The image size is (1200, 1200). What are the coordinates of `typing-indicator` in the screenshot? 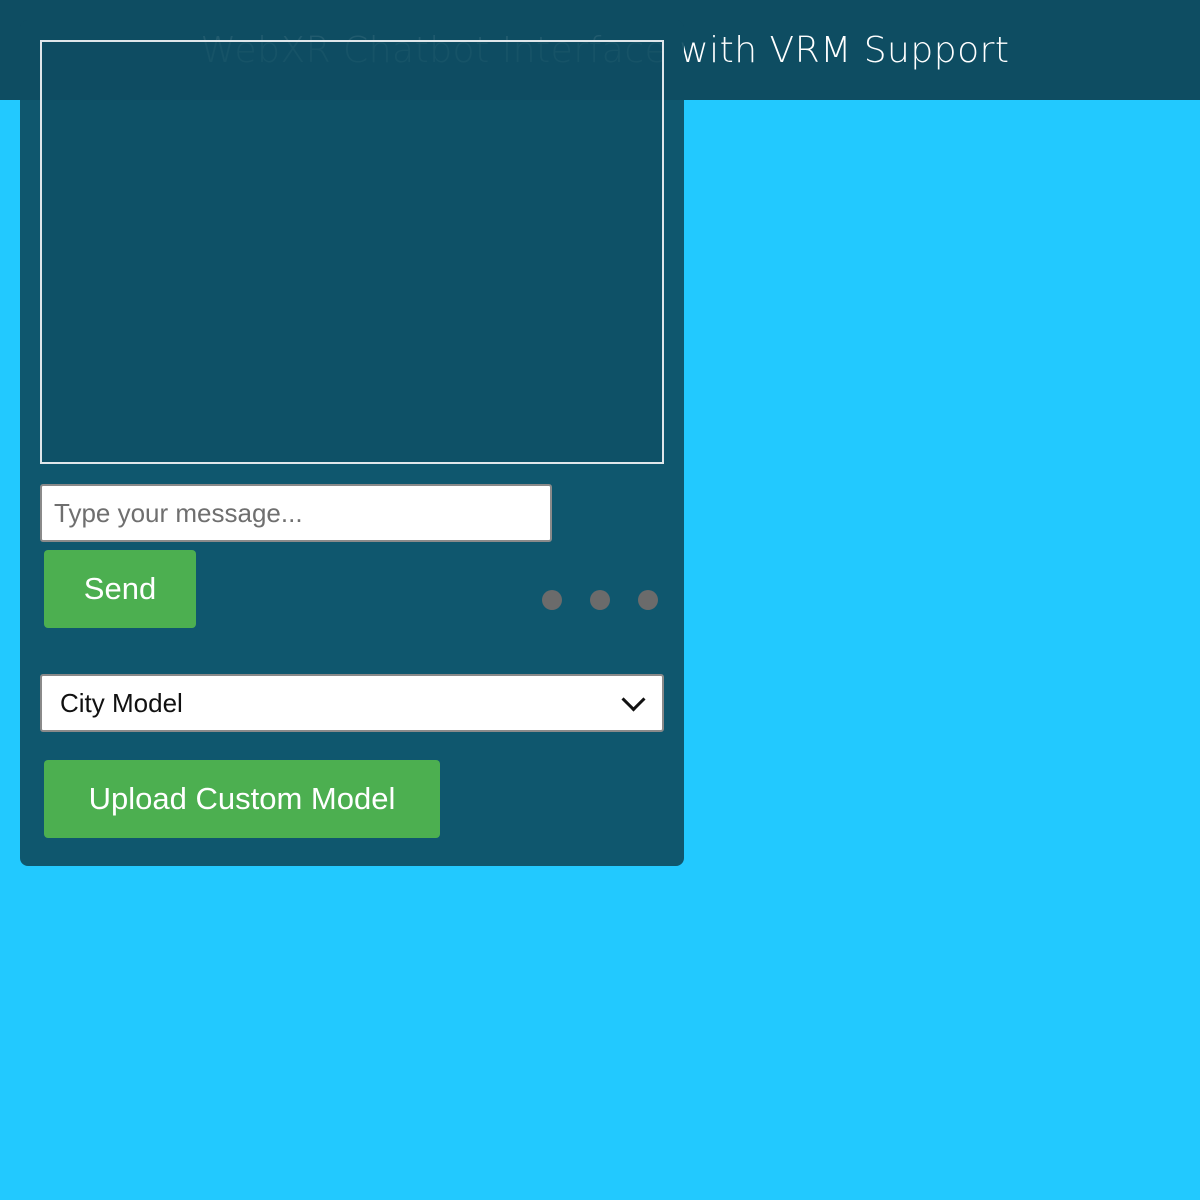 It's located at (602, 600).